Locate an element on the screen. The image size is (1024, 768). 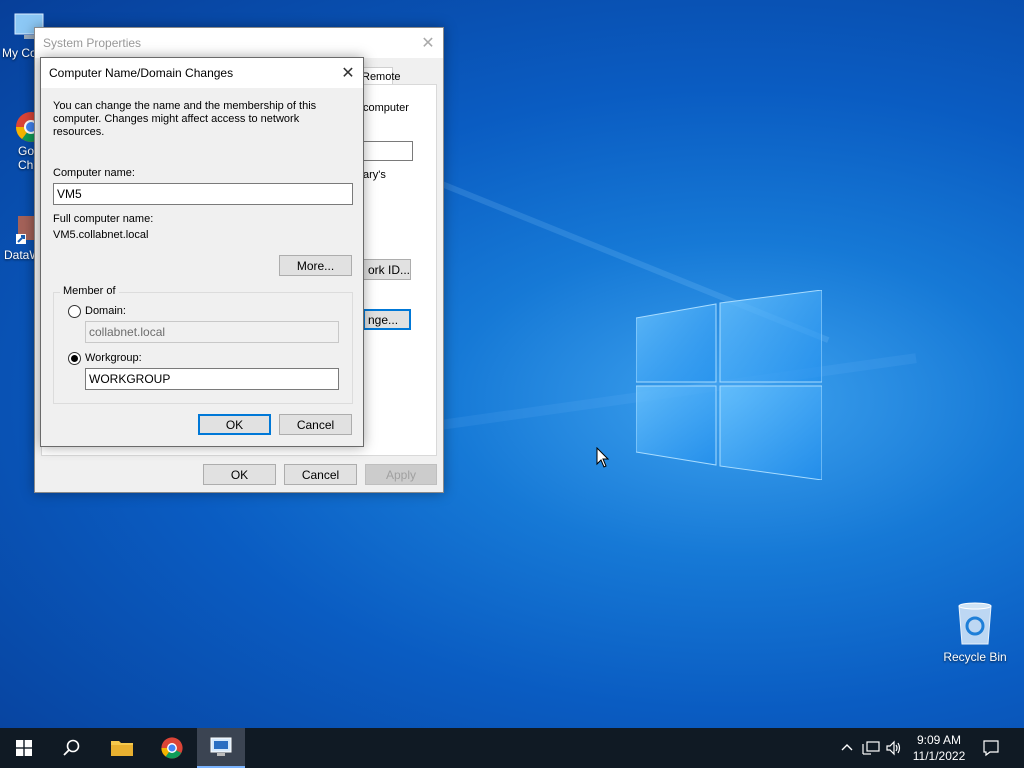
recycle-bin-icon is located at coordinates (975, 623).